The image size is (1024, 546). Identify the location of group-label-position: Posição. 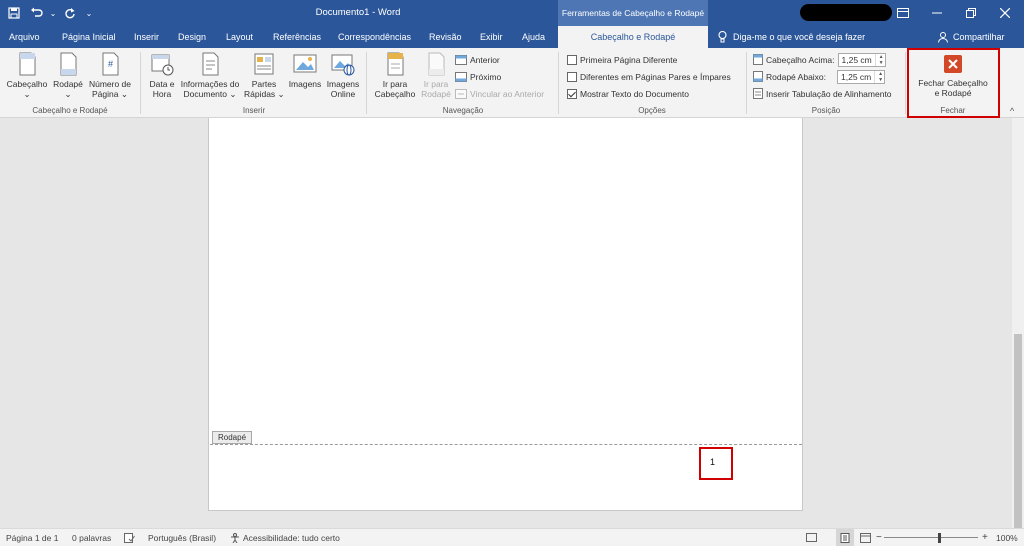
(826, 110).